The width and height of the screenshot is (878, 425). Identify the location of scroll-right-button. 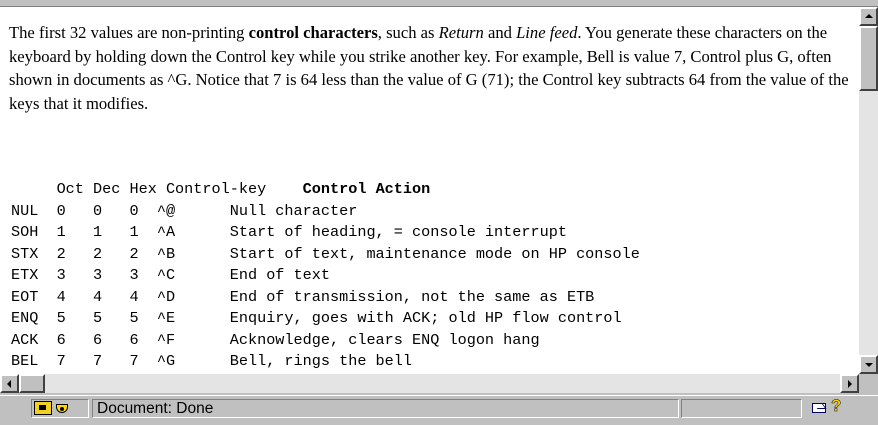
(849, 383).